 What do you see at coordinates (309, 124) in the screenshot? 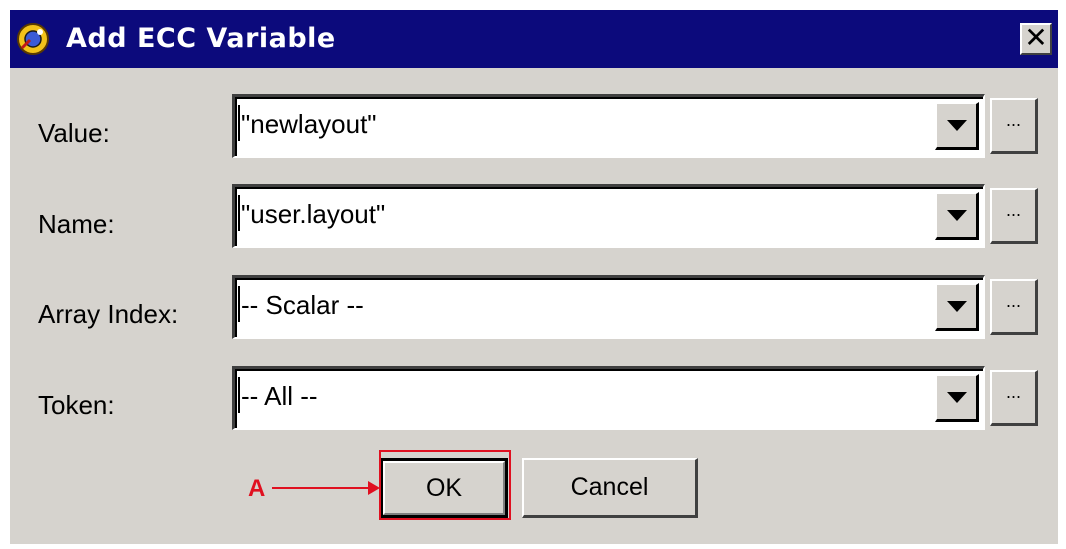
I see `value-input-text: "newlayout"` at bounding box center [309, 124].